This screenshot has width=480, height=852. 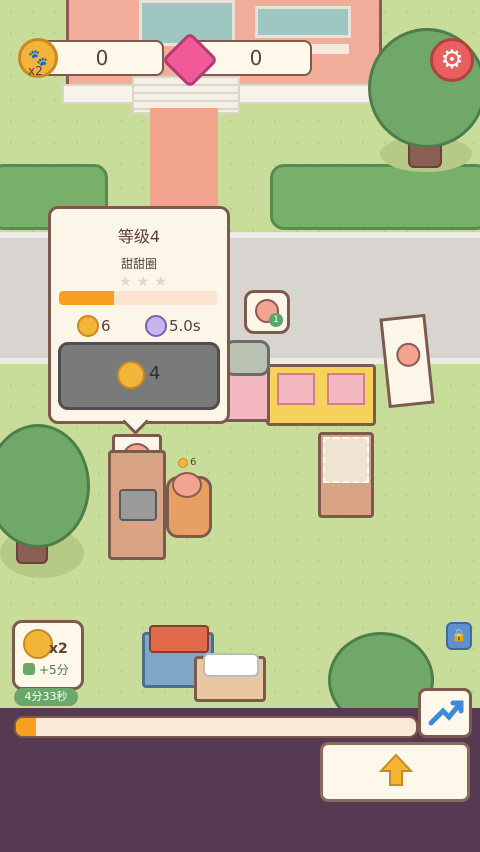 What do you see at coordinates (58, 649) in the screenshot?
I see `boost-multiplier: x2` at bounding box center [58, 649].